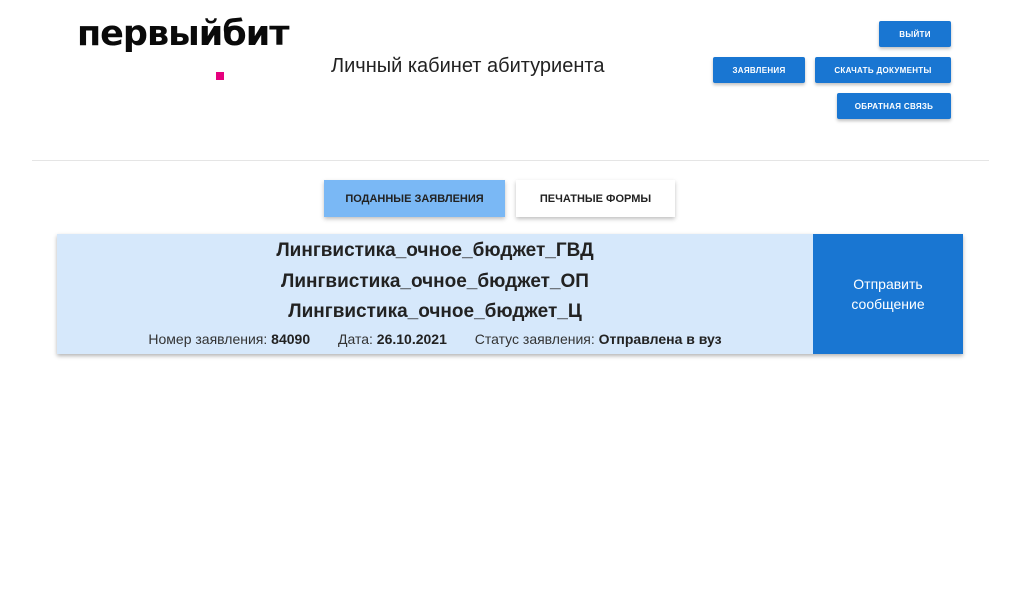 This screenshot has width=1024, height=595. Describe the element at coordinates (883, 70) in the screenshot. I see `download-documents-button: Скачать документы` at that location.